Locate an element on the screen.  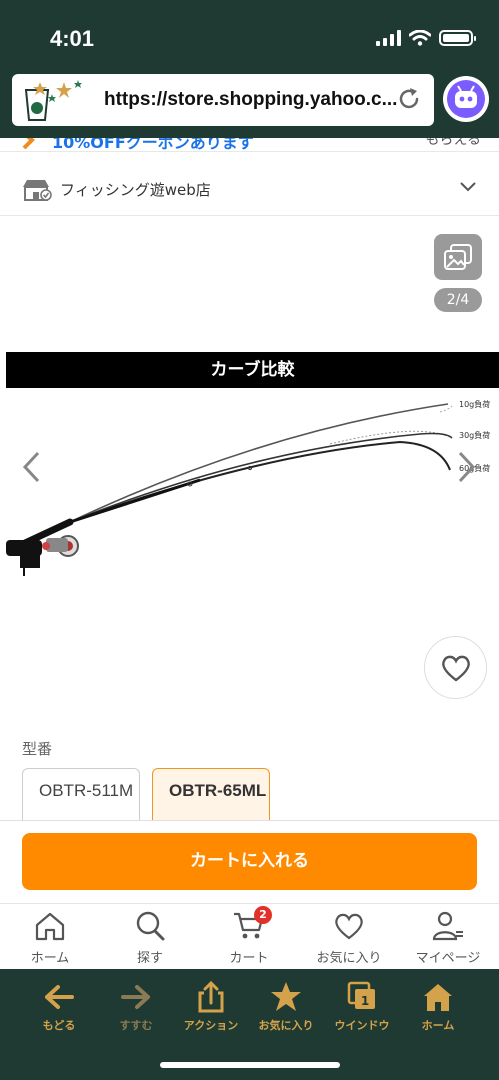
add-to-cart-button: カートに入れる is located at coordinates (249, 861).